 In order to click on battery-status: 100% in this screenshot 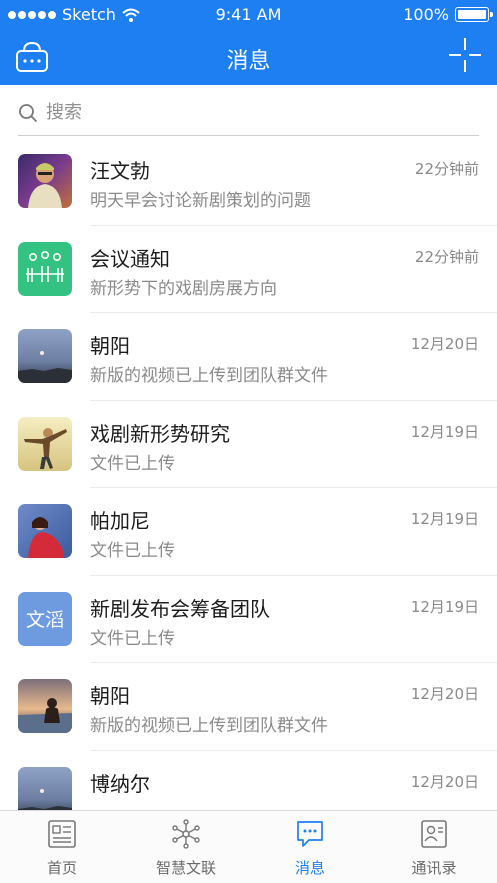, I will do `click(448, 14)`.